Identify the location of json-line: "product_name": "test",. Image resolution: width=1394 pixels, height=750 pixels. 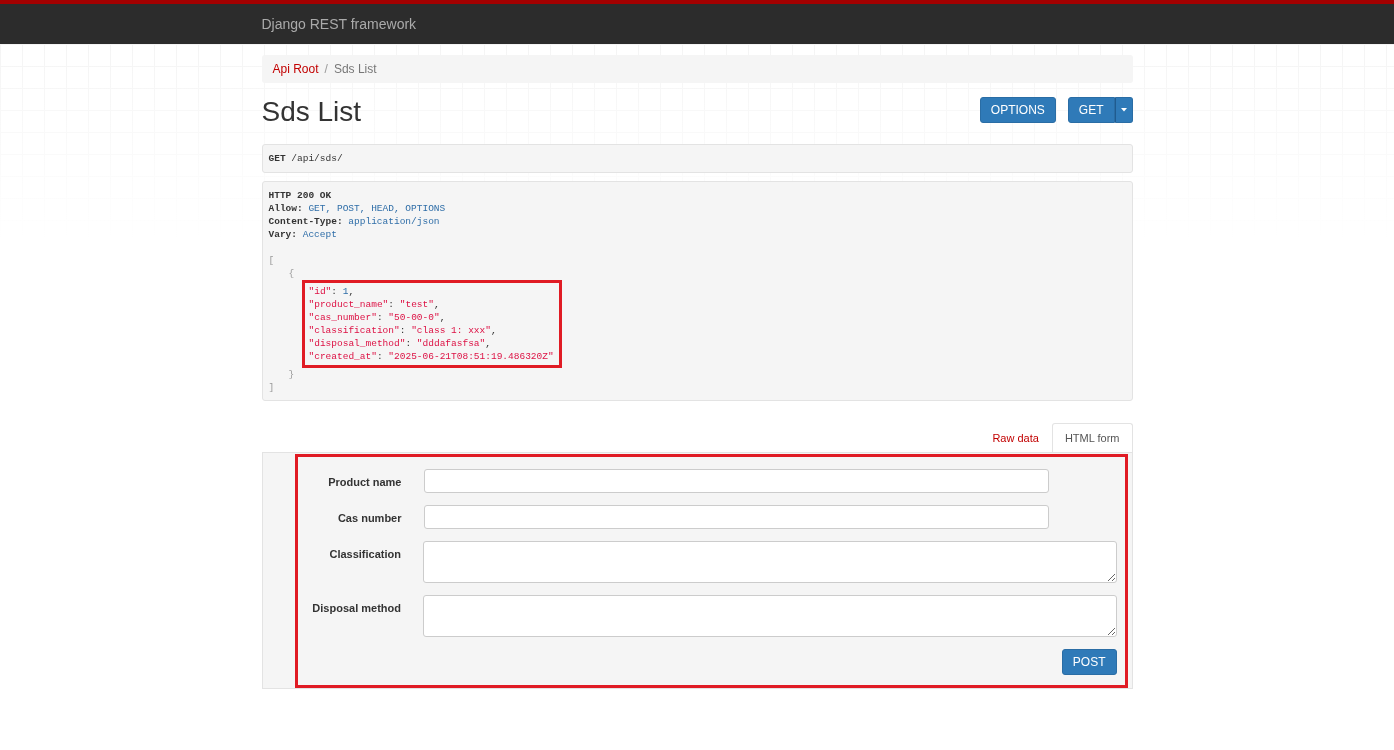
(374, 304).